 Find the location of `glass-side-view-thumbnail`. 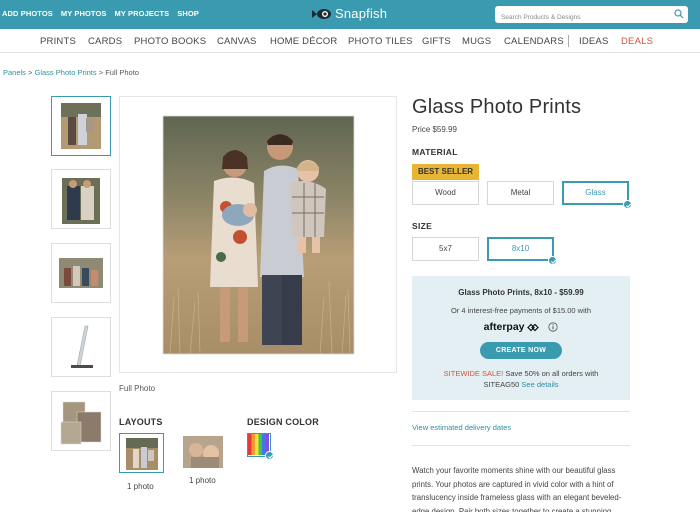

glass-side-view-thumbnail is located at coordinates (81, 347).